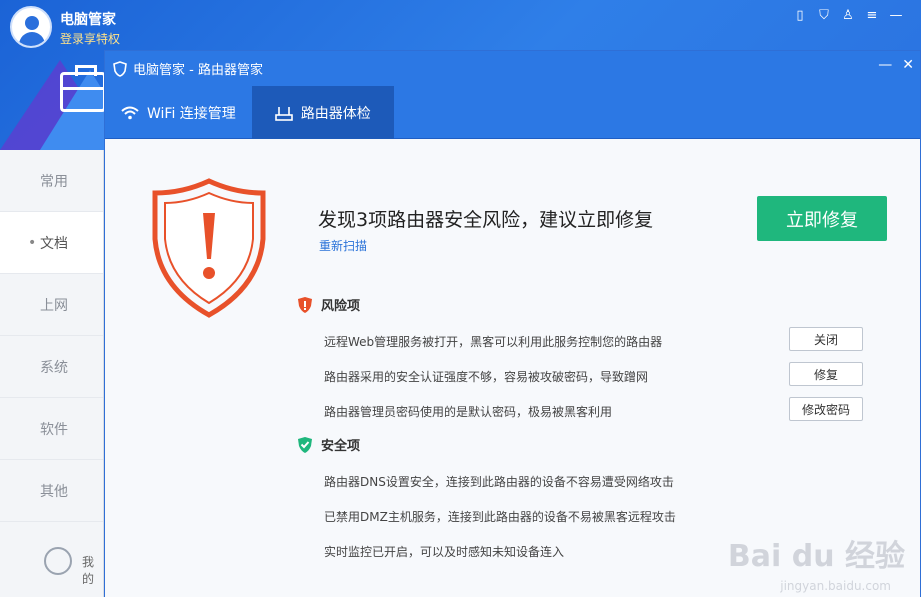 This screenshot has width=921, height=597. I want to click on window-title: 电脑管家 - 路由器管家, so click(198, 70).